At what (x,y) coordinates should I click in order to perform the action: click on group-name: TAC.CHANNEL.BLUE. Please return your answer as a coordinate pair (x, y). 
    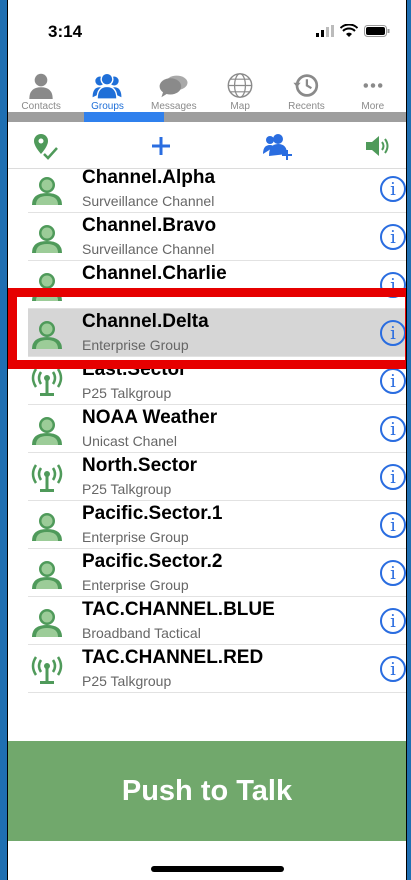
    Looking at the image, I should click on (178, 609).